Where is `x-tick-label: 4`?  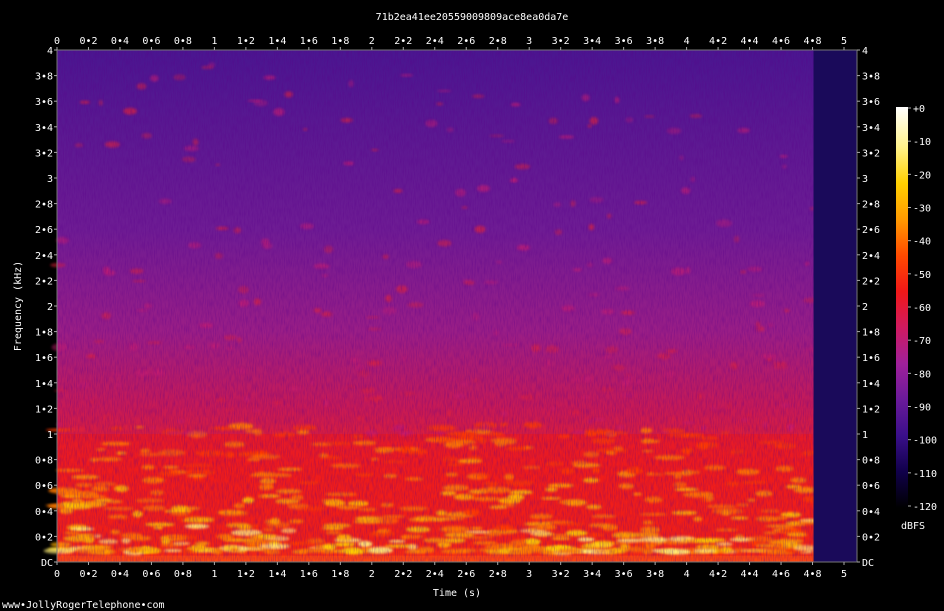
x-tick-label: 4 is located at coordinates (687, 41).